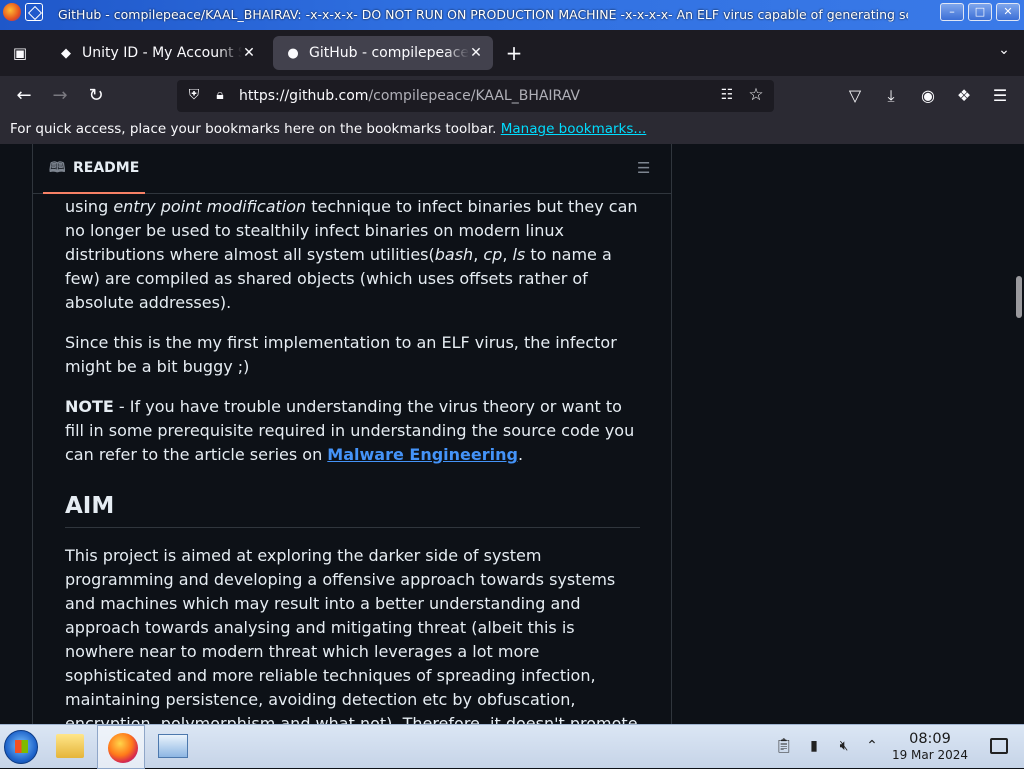 The image size is (1024, 769). Describe the element at coordinates (220, 96) in the screenshot. I see `lock-icon: 🔒︎` at that location.